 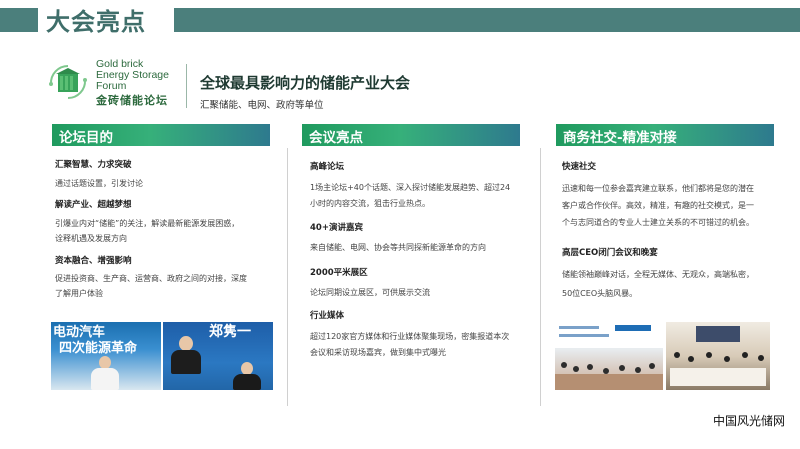 I want to click on purpose-item-title: 解读产业、超越梦想, so click(x=93, y=205).